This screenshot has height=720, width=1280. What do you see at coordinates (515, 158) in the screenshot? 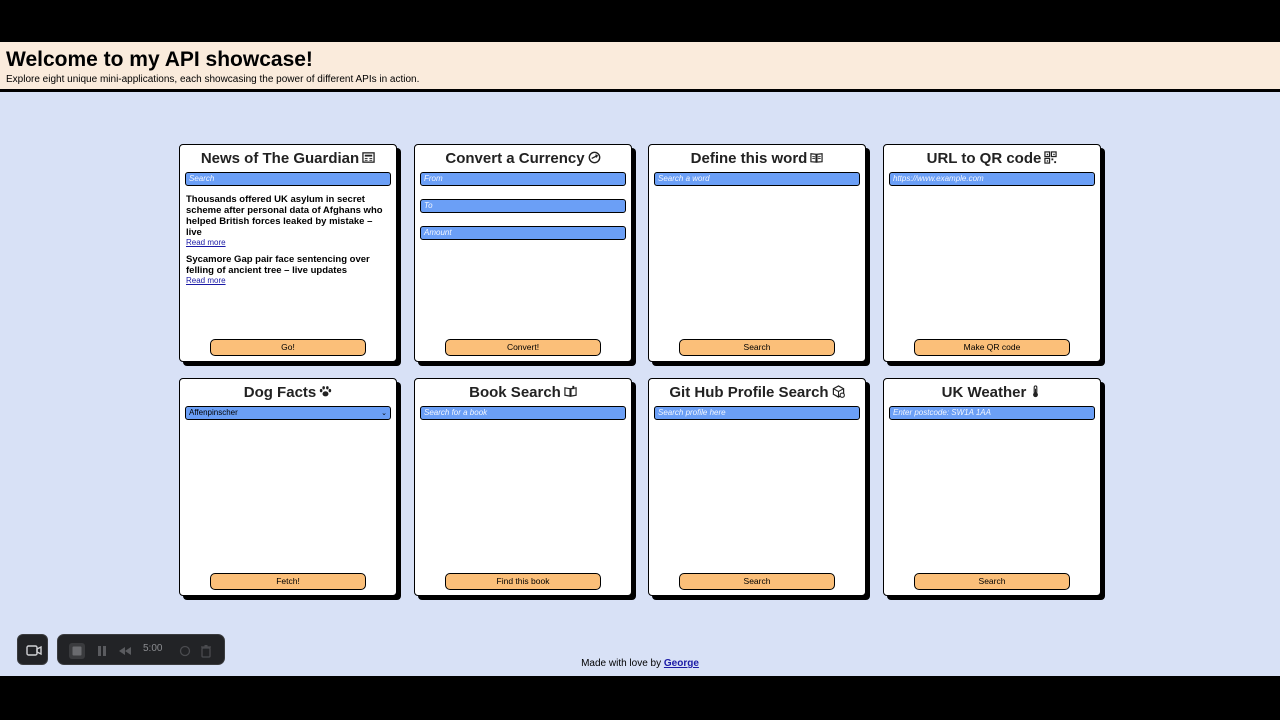
I see `card-title-text: Convert a Currency` at bounding box center [515, 158].